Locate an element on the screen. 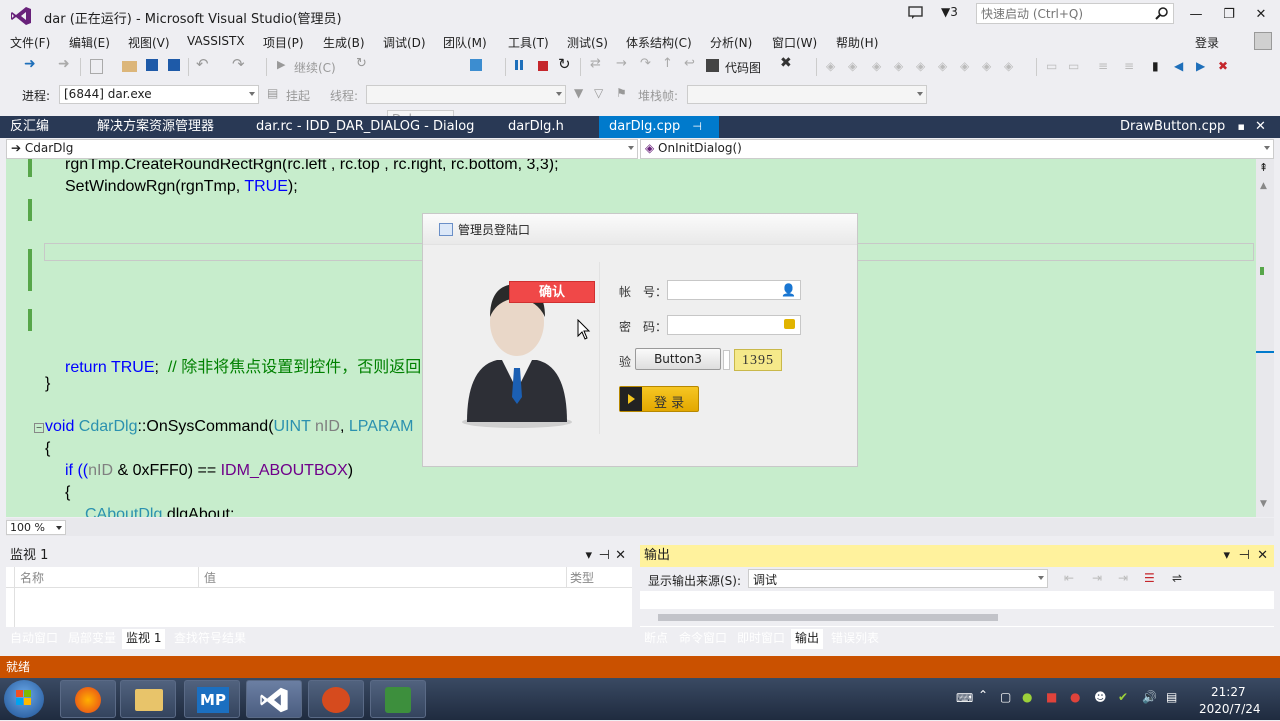 This screenshot has width=1280, height=721. show-next-statement-icon: ⇄ is located at coordinates (597, 63).